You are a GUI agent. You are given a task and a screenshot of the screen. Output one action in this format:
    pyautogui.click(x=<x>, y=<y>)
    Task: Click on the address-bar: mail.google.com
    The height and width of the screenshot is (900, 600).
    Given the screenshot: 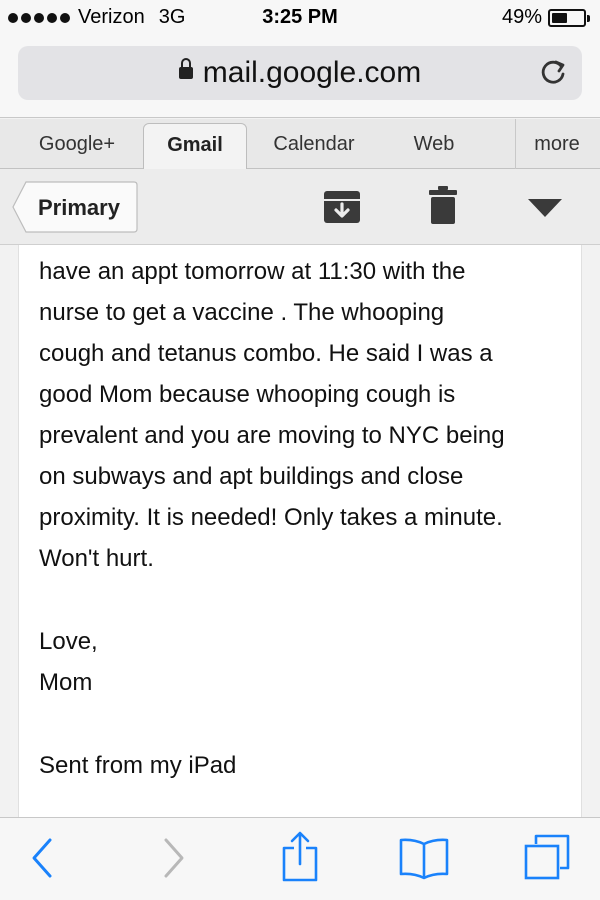 What is the action you would take?
    pyautogui.click(x=300, y=73)
    